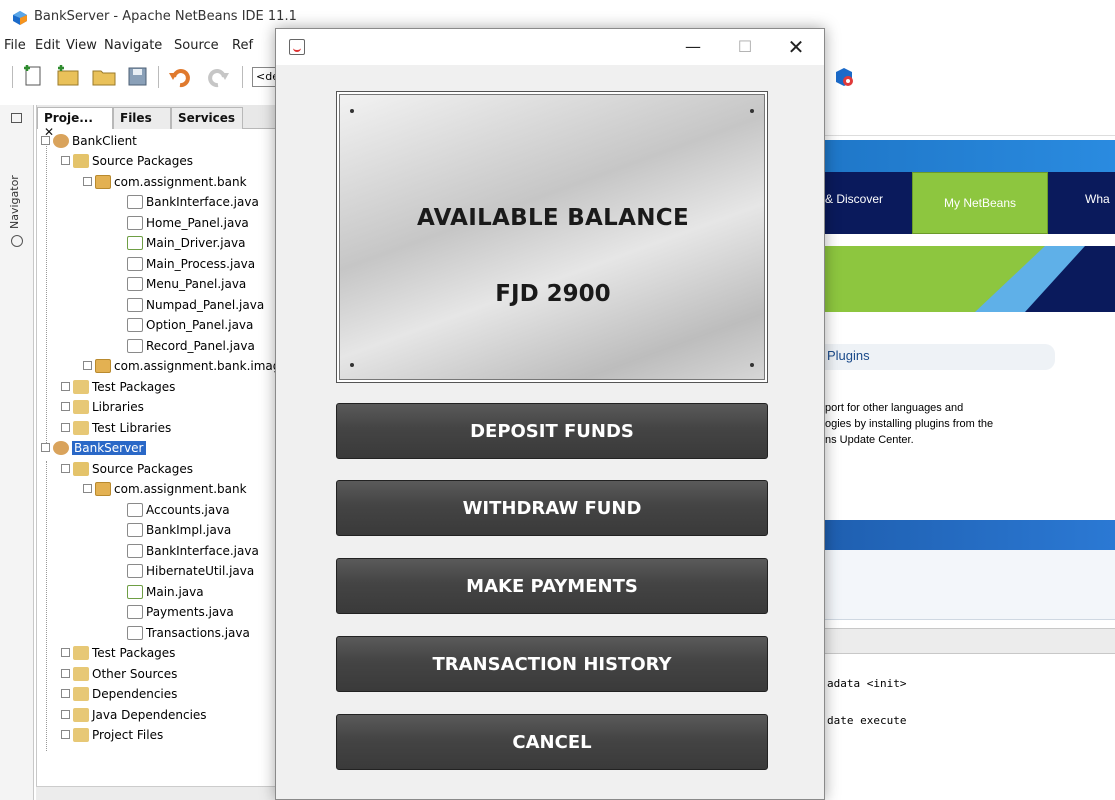  Describe the element at coordinates (867, 720) in the screenshot. I see `output-line: date execute` at that location.